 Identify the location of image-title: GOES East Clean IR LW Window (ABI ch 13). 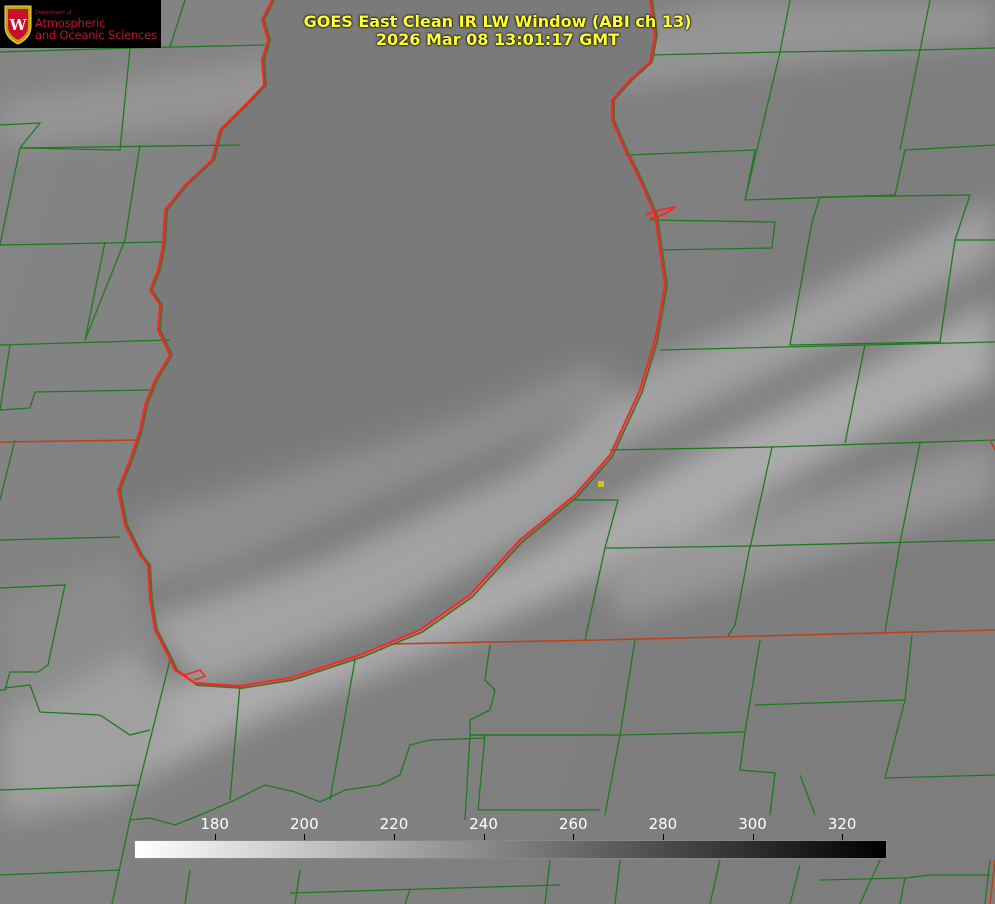
(497, 21).